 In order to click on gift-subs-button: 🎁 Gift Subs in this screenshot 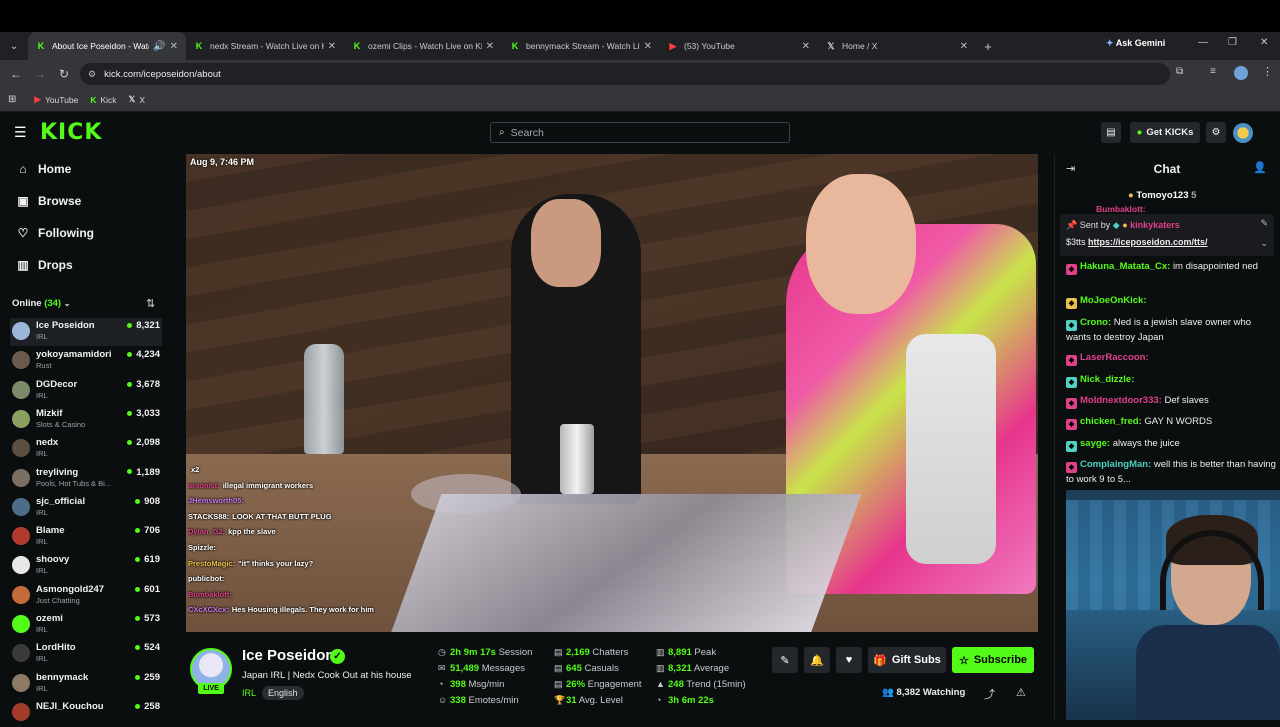, I will do `click(907, 660)`.